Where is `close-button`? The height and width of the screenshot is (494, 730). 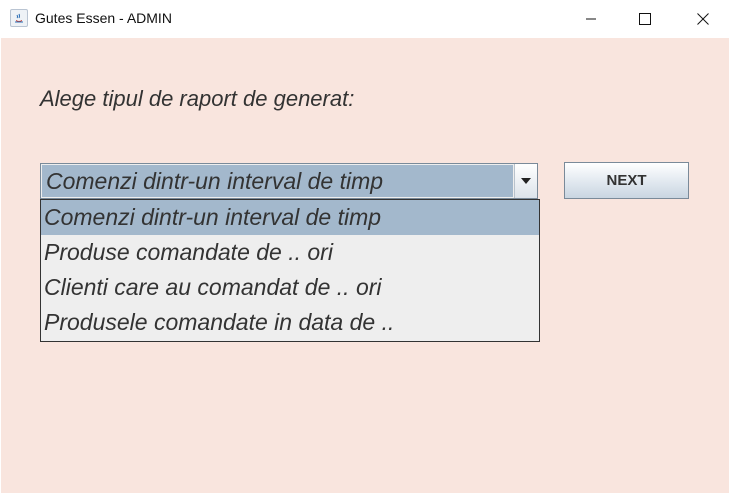 close-button is located at coordinates (703, 19).